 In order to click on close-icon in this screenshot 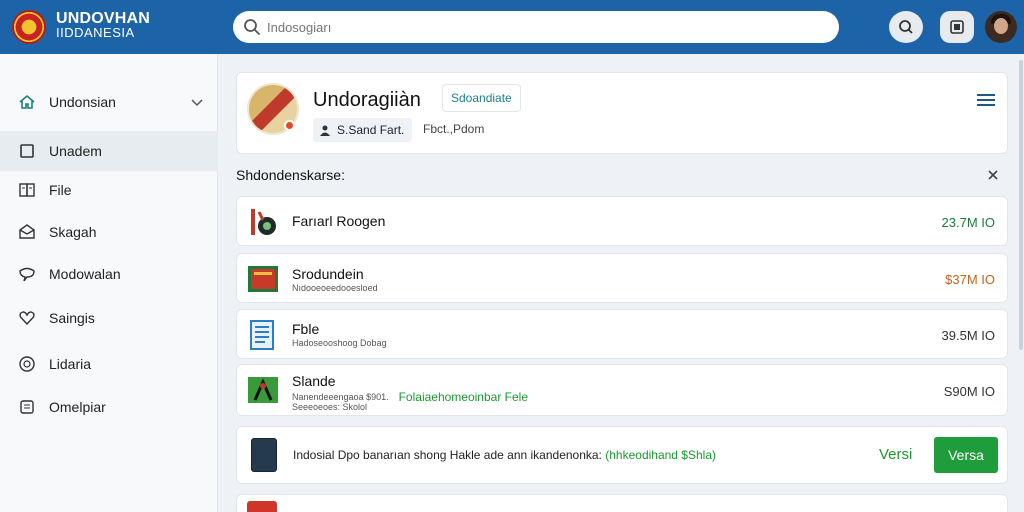, I will do `click(993, 175)`.